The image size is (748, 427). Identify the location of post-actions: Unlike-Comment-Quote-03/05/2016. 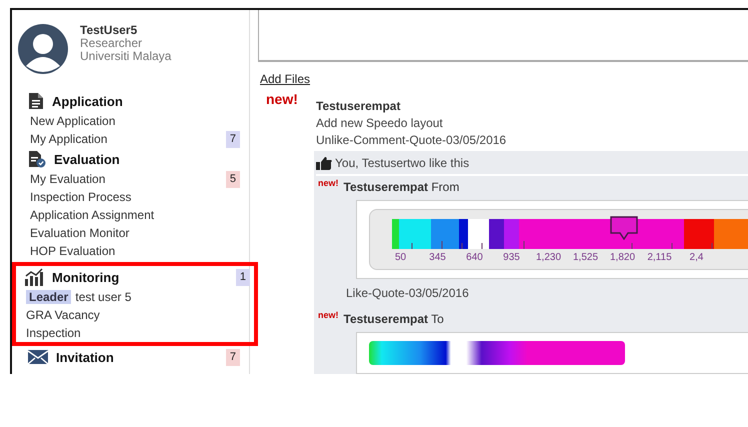
(532, 140).